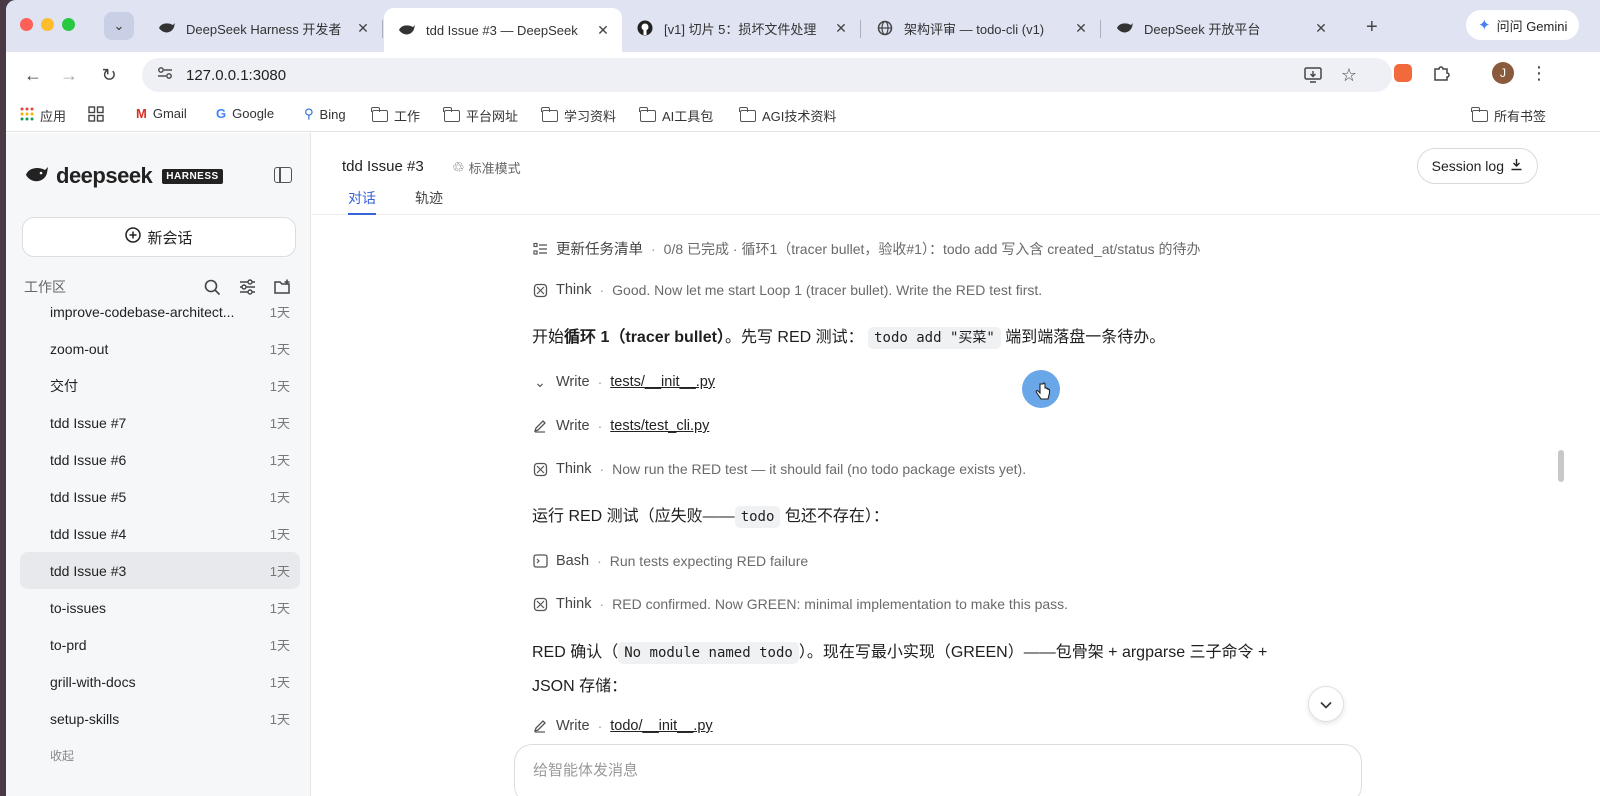  I want to click on close-window-button, so click(26, 24).